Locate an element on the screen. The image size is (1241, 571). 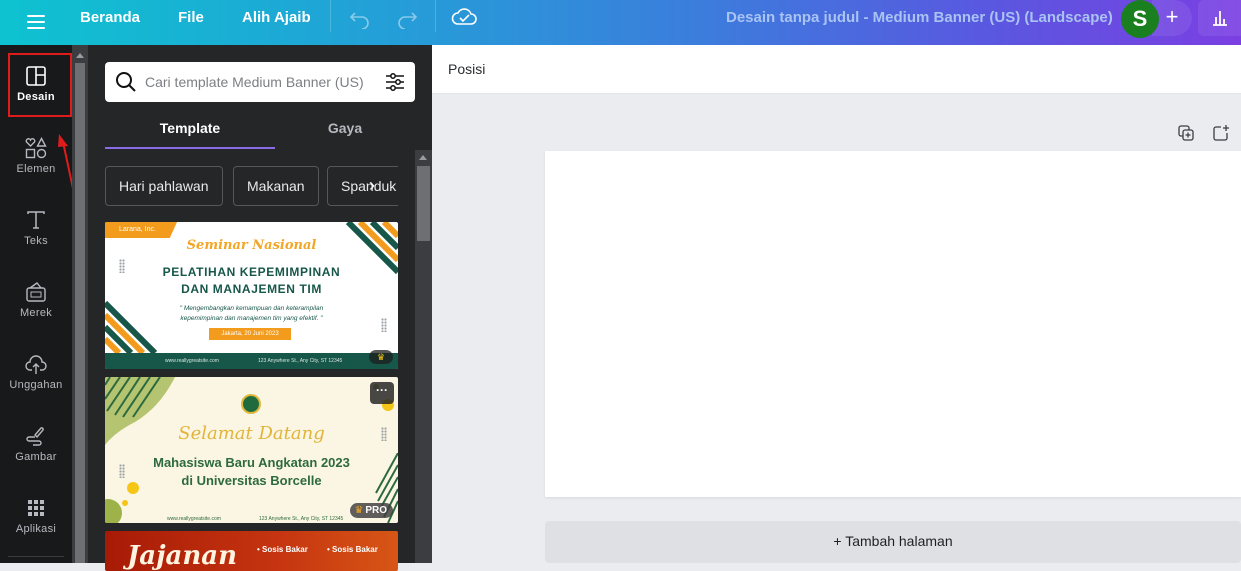
search-input is located at coordinates (261, 82).